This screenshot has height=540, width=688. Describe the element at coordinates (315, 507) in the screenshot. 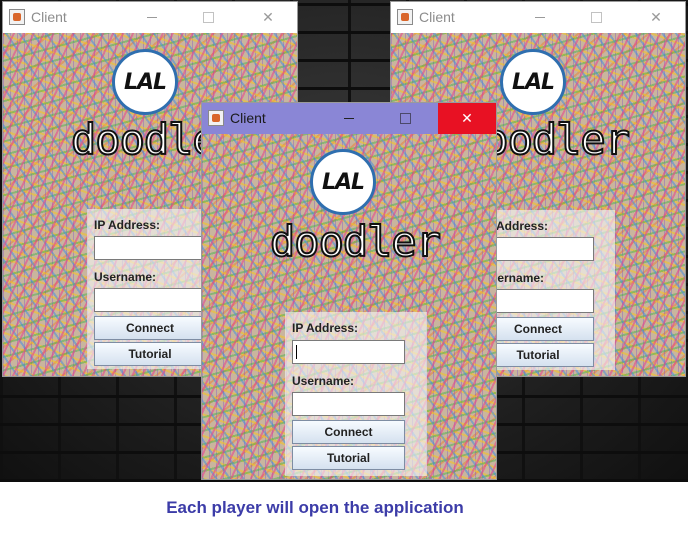

I see `caption-text: Each player will open the application` at that location.